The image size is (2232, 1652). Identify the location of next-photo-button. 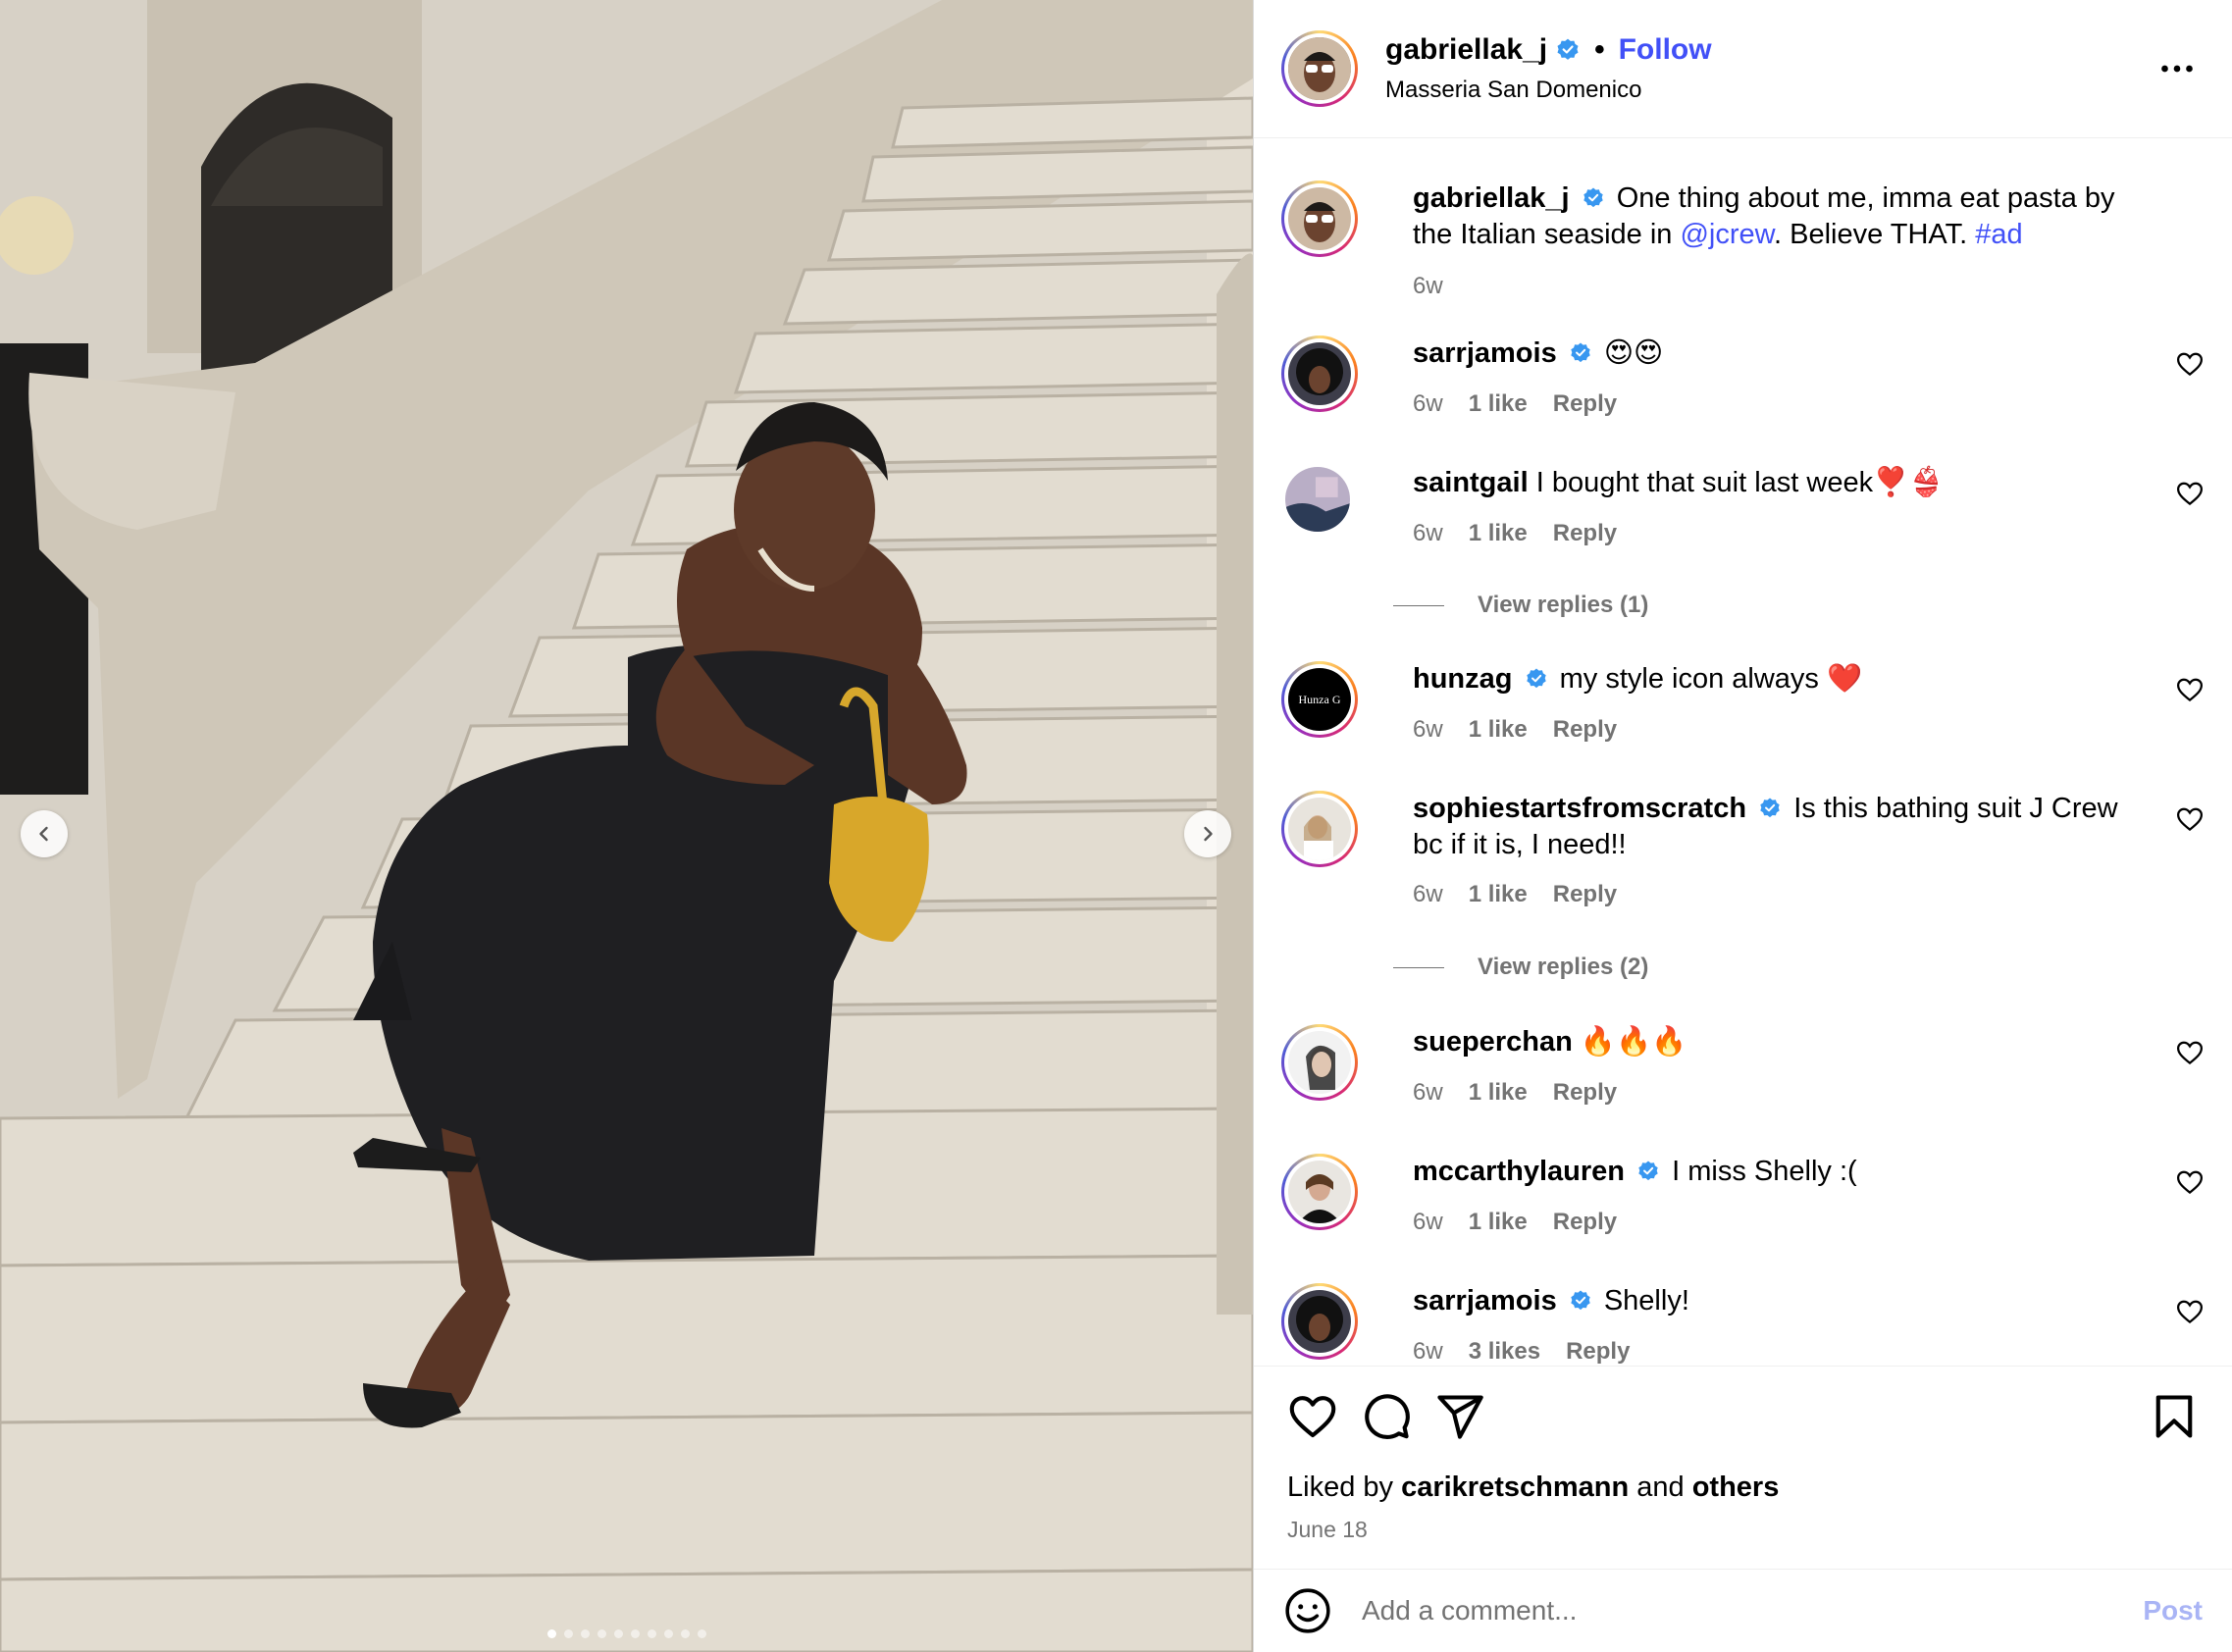
(1207, 833).